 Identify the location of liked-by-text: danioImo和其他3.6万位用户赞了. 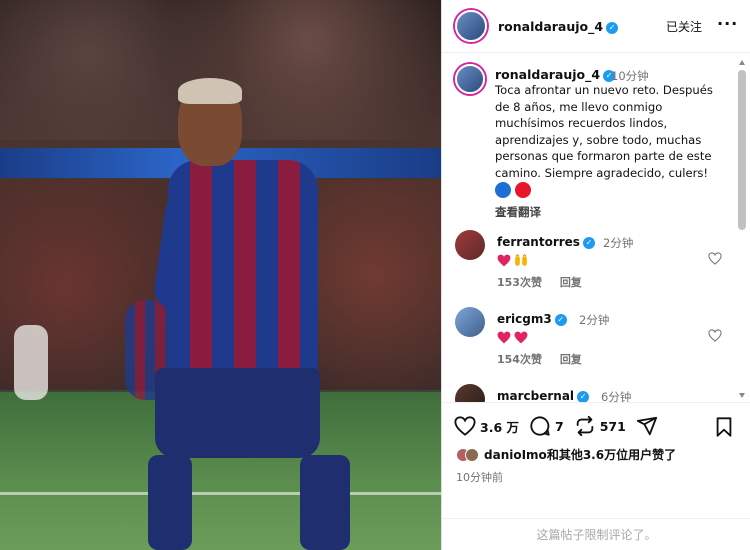
(580, 454).